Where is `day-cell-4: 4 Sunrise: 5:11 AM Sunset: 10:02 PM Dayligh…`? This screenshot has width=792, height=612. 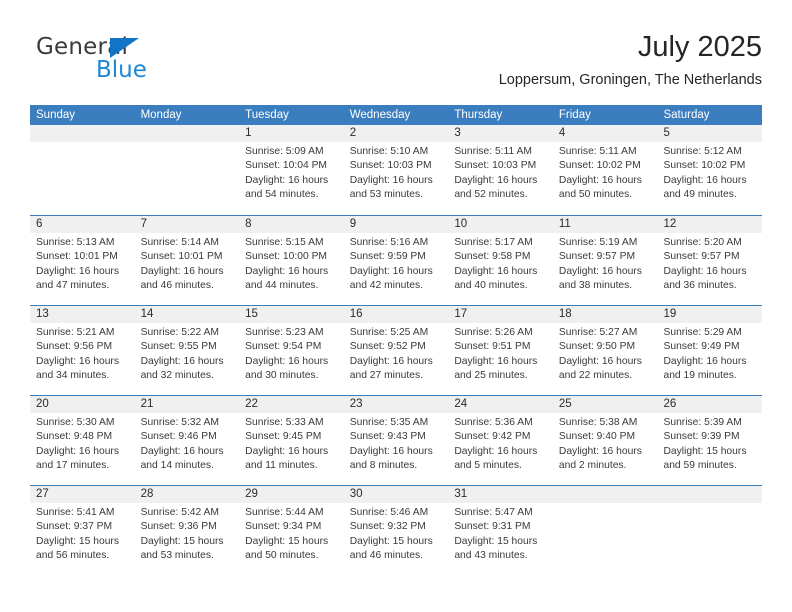 day-cell-4: 4 Sunrise: 5:11 AM Sunset: 10:02 PM Dayligh… is located at coordinates (605, 170).